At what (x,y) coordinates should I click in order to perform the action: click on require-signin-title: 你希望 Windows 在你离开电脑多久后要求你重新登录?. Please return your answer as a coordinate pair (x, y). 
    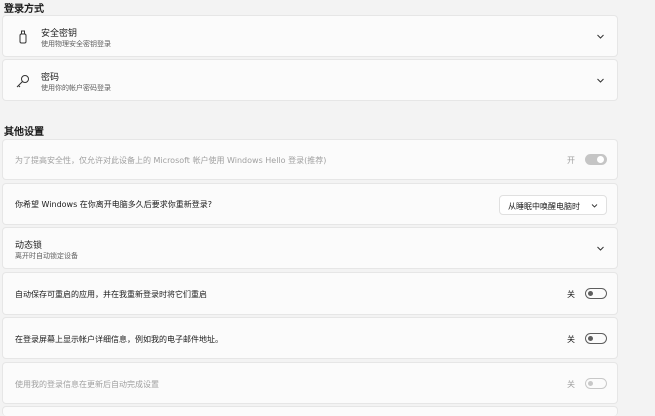
    Looking at the image, I should click on (114, 204).